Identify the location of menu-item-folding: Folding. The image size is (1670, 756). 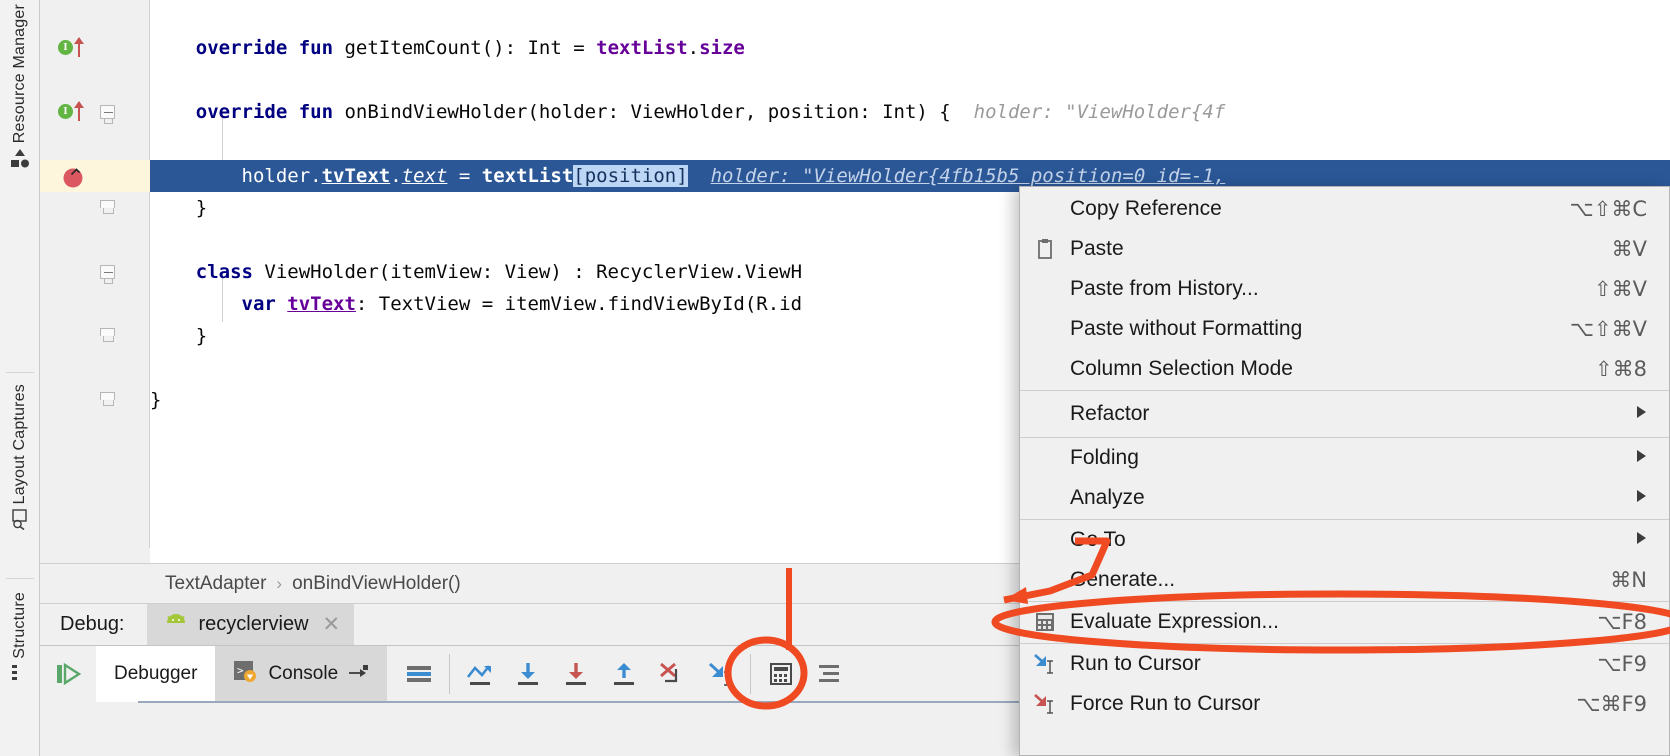
(1344, 458).